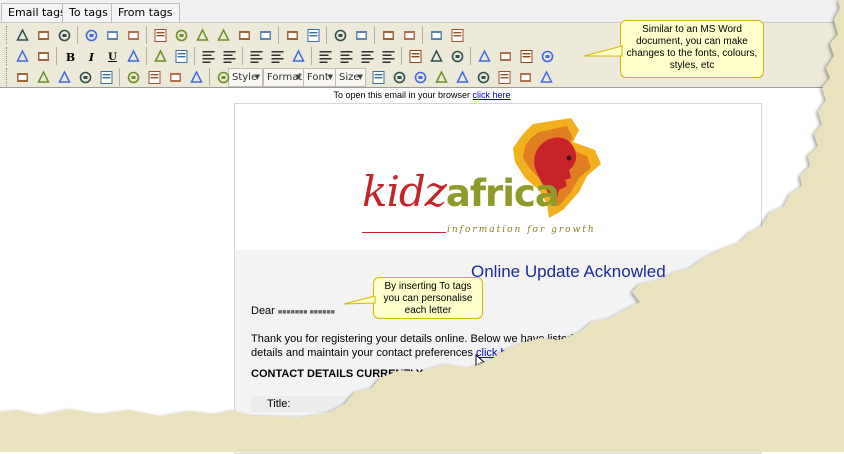 This screenshot has height=454, width=844. Describe the element at coordinates (292, 35) in the screenshot. I see `undo-button` at that location.